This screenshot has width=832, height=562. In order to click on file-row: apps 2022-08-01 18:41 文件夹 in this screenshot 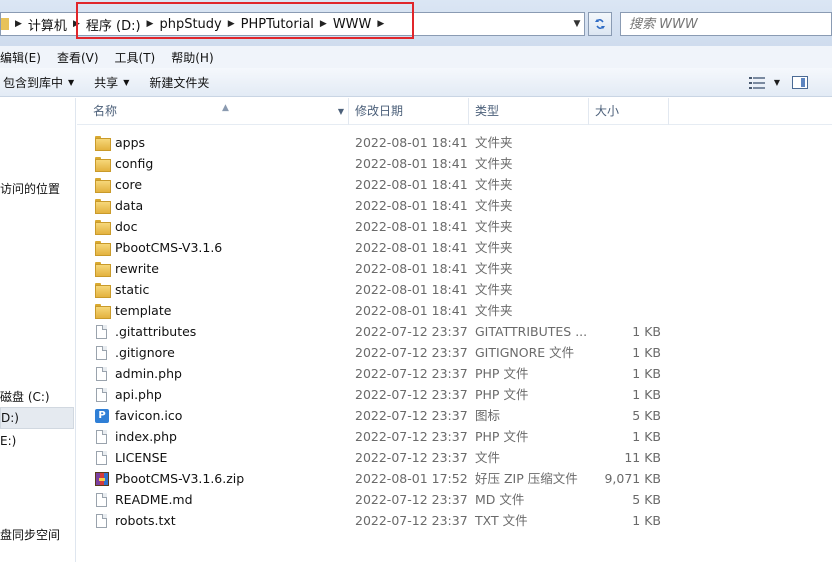, I will do `click(454, 142)`.